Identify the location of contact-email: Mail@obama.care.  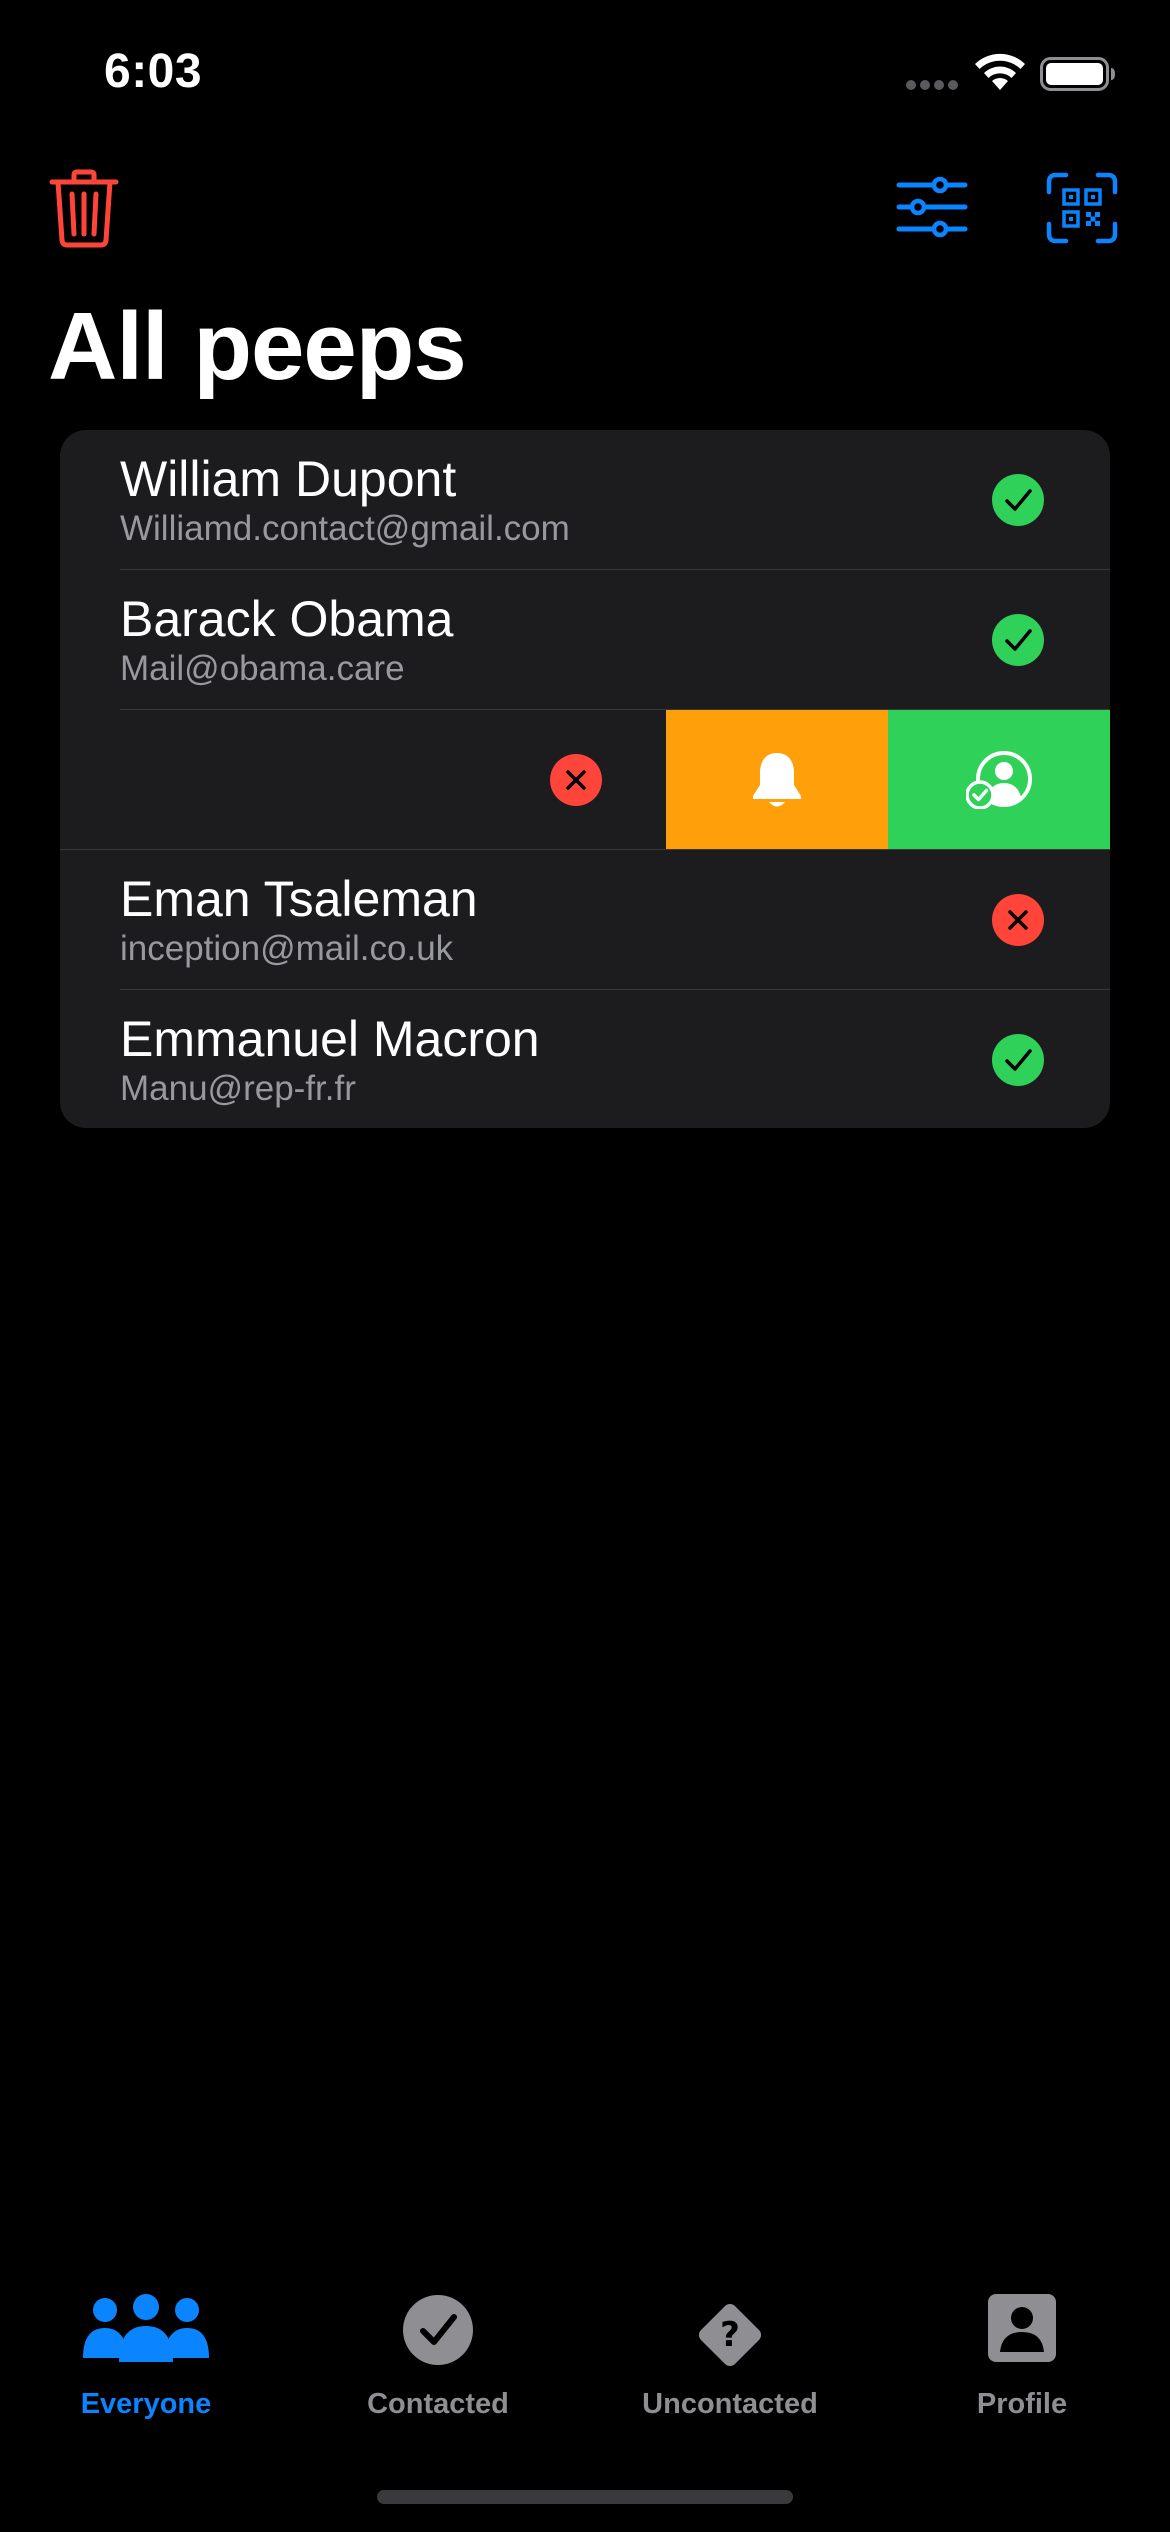
(262, 668).